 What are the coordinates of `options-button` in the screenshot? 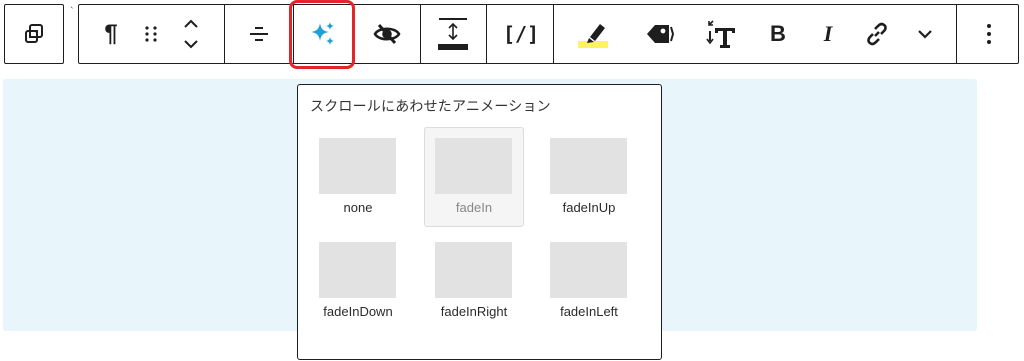 It's located at (989, 34).